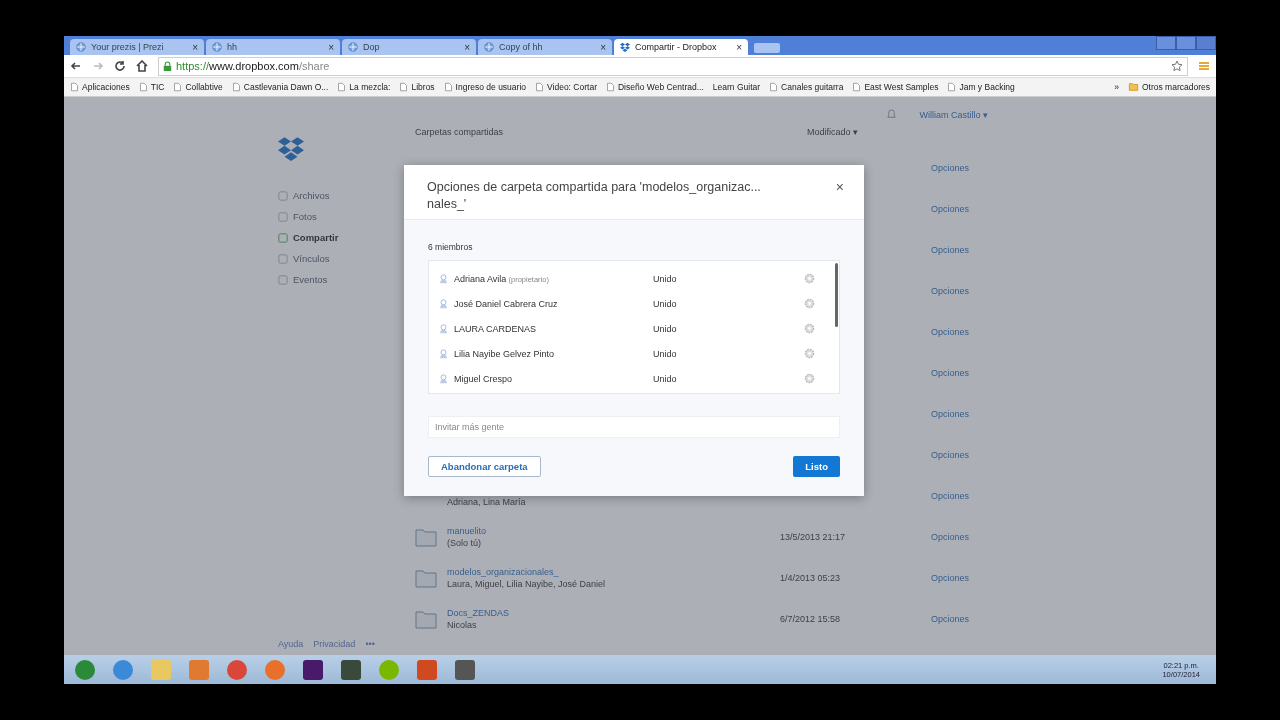 The image size is (1280, 720). Describe the element at coordinates (364, 87) in the screenshot. I see `bookmark-item: La mezcla:` at that location.